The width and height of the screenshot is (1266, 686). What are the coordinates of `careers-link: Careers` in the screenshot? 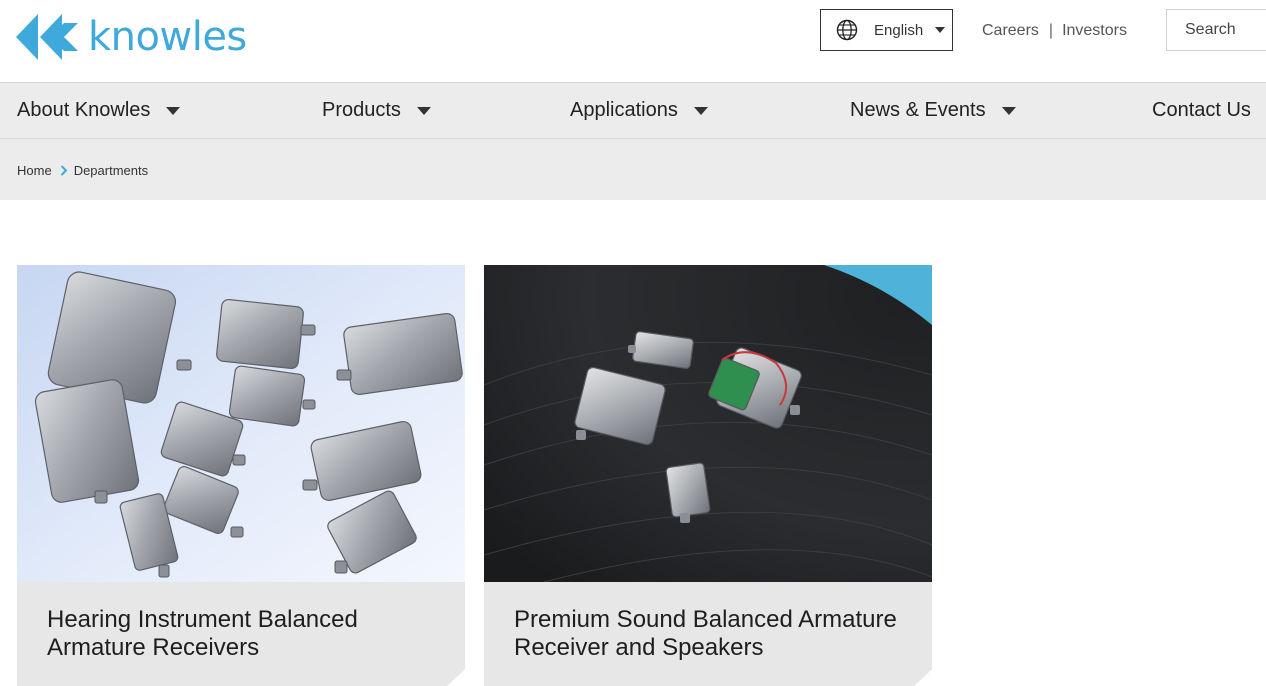 It's located at (1010, 31).